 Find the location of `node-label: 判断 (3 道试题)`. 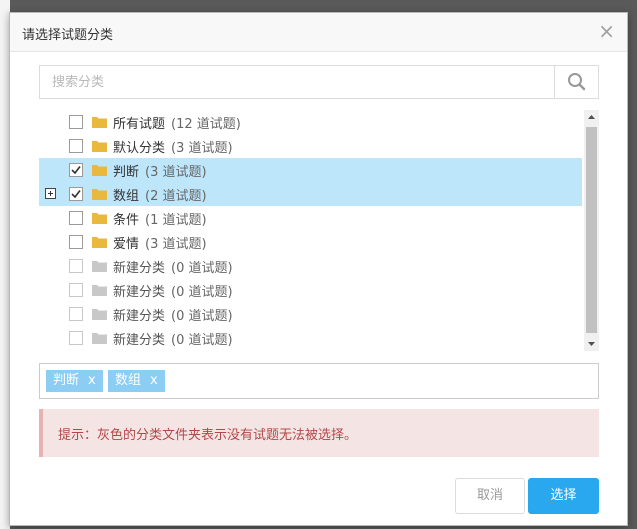

node-label: 判断 (3 道试题) is located at coordinates (160, 170).